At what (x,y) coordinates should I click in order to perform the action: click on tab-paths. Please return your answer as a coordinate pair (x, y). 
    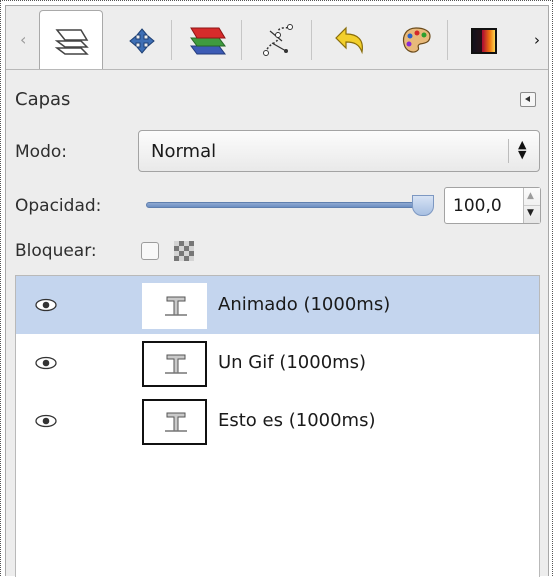
    Looking at the image, I should click on (278, 41).